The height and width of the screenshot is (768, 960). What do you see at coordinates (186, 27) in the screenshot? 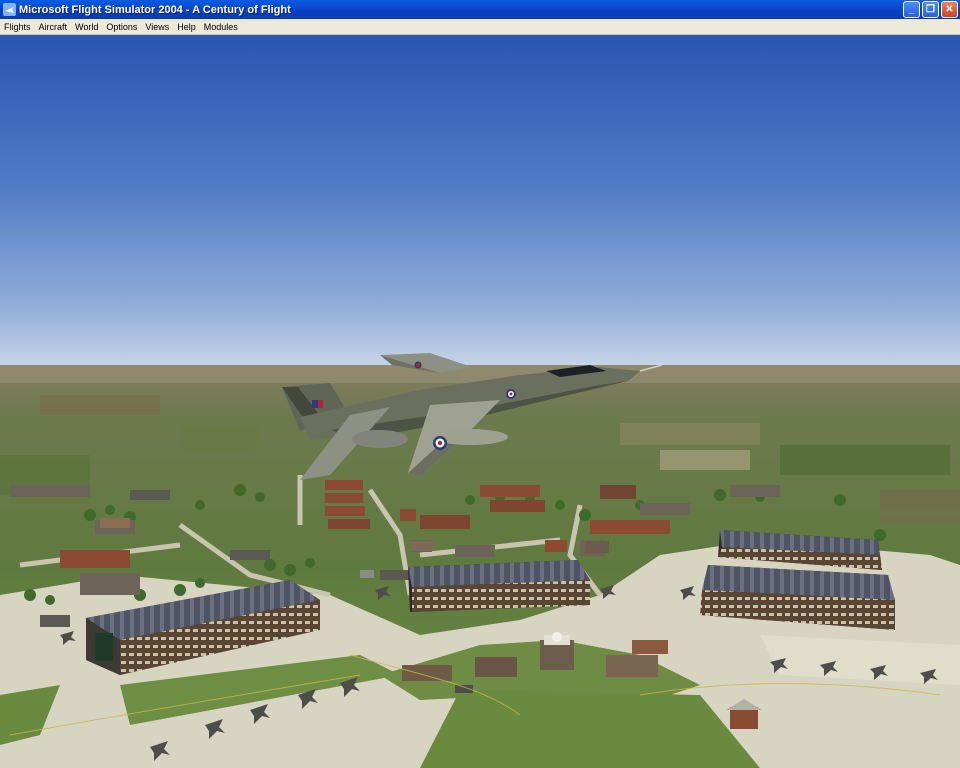
I see `menu-help: Help` at bounding box center [186, 27].